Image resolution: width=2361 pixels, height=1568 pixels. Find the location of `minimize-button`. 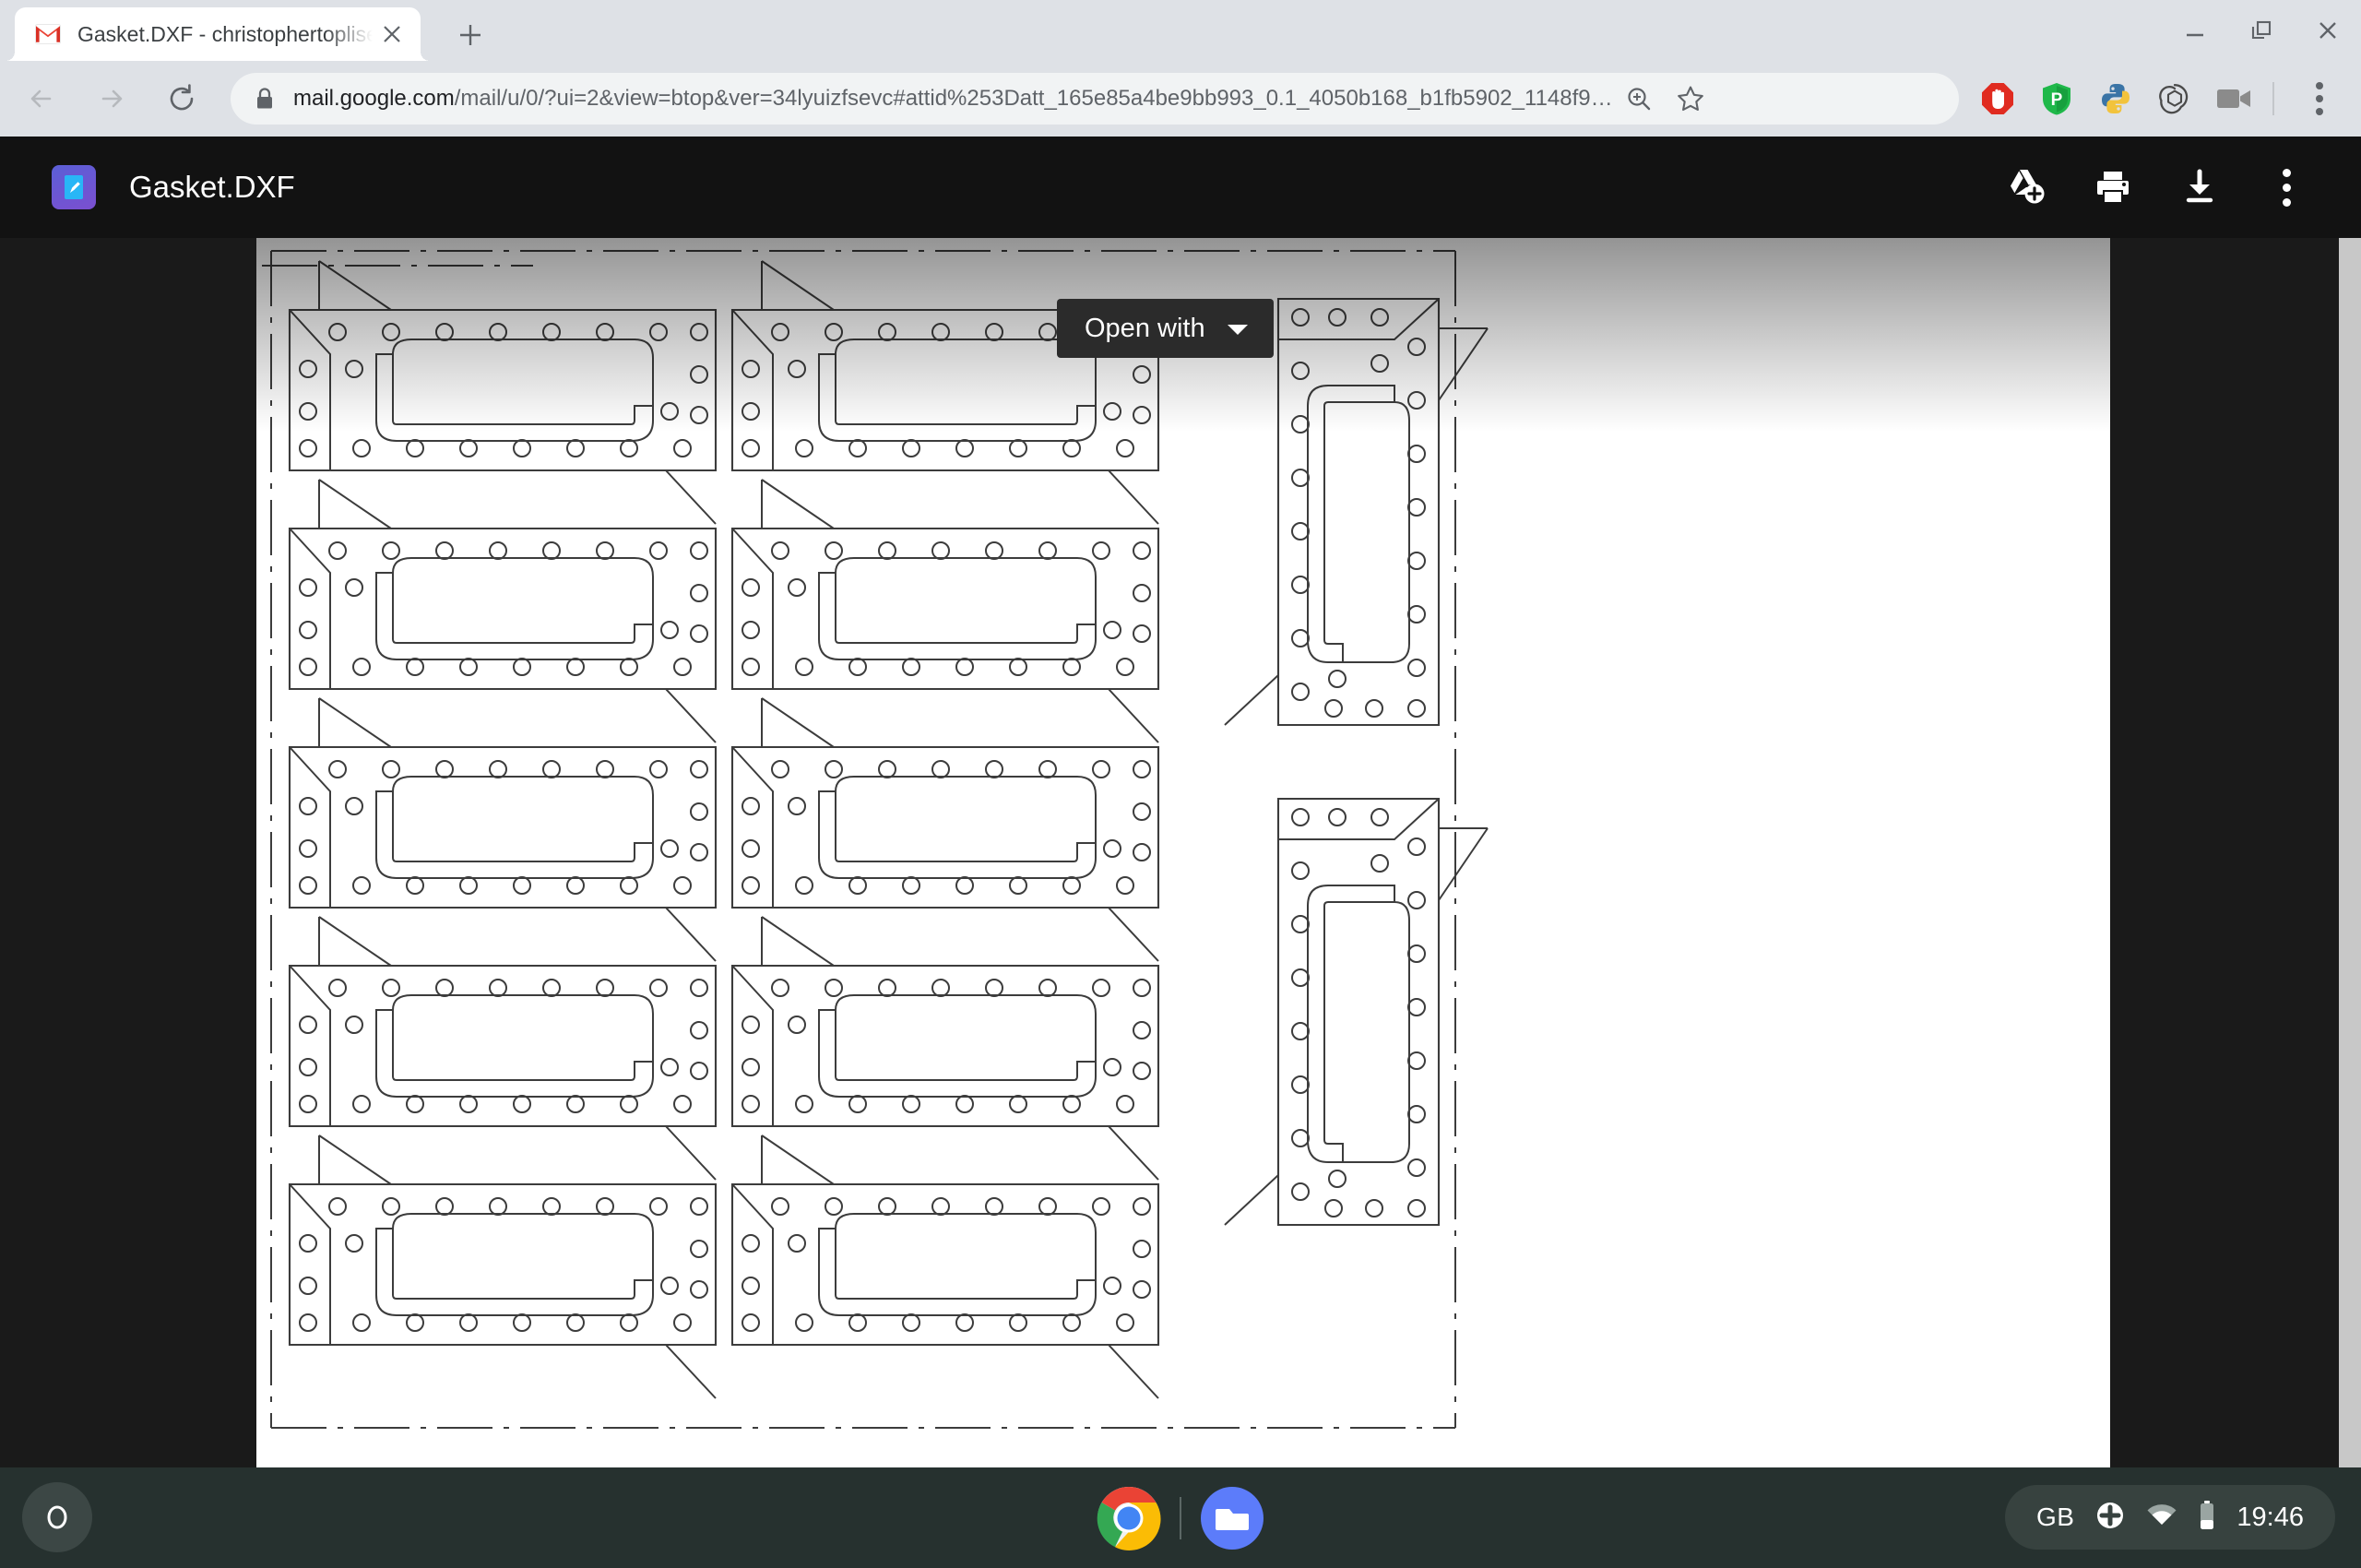

minimize-button is located at coordinates (2195, 30).